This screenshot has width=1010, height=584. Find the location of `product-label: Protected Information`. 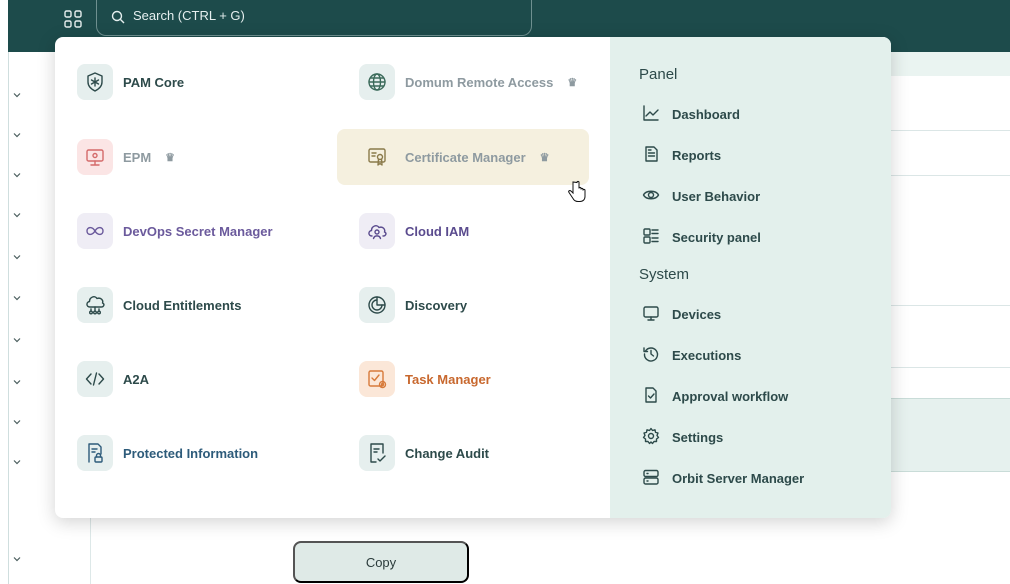

product-label: Protected Information is located at coordinates (191, 453).